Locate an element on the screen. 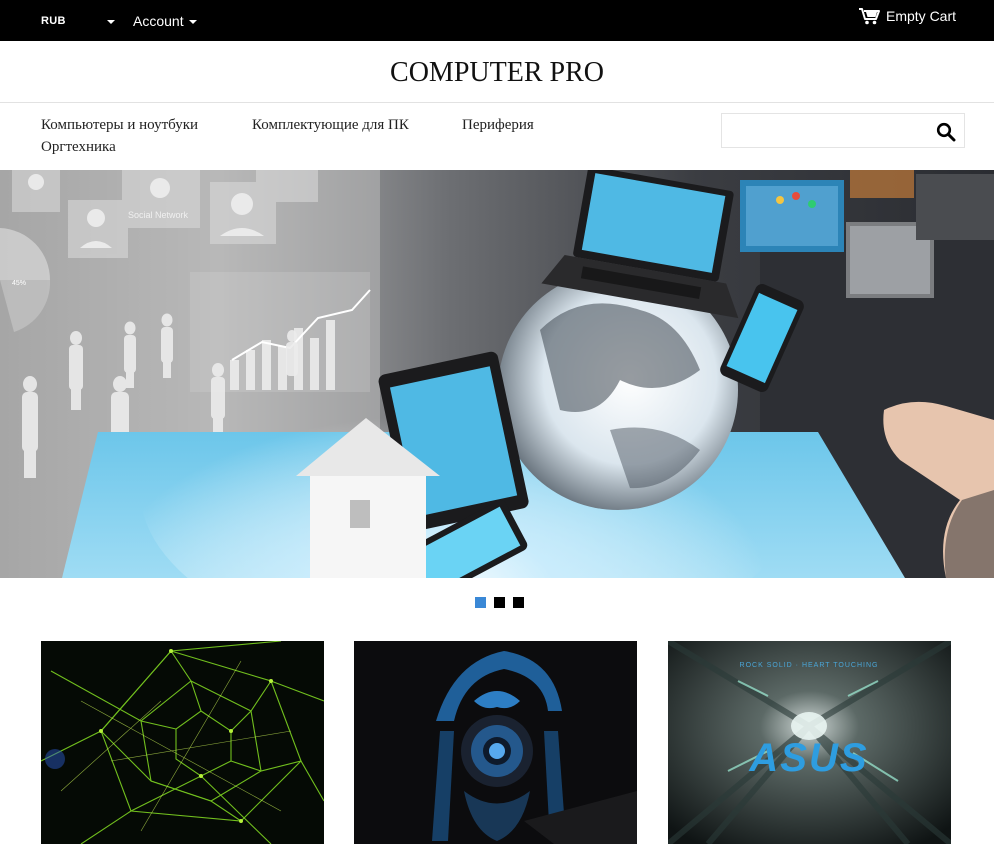 The image size is (994, 852). site-logo: COMPUTER PRO is located at coordinates (497, 71).